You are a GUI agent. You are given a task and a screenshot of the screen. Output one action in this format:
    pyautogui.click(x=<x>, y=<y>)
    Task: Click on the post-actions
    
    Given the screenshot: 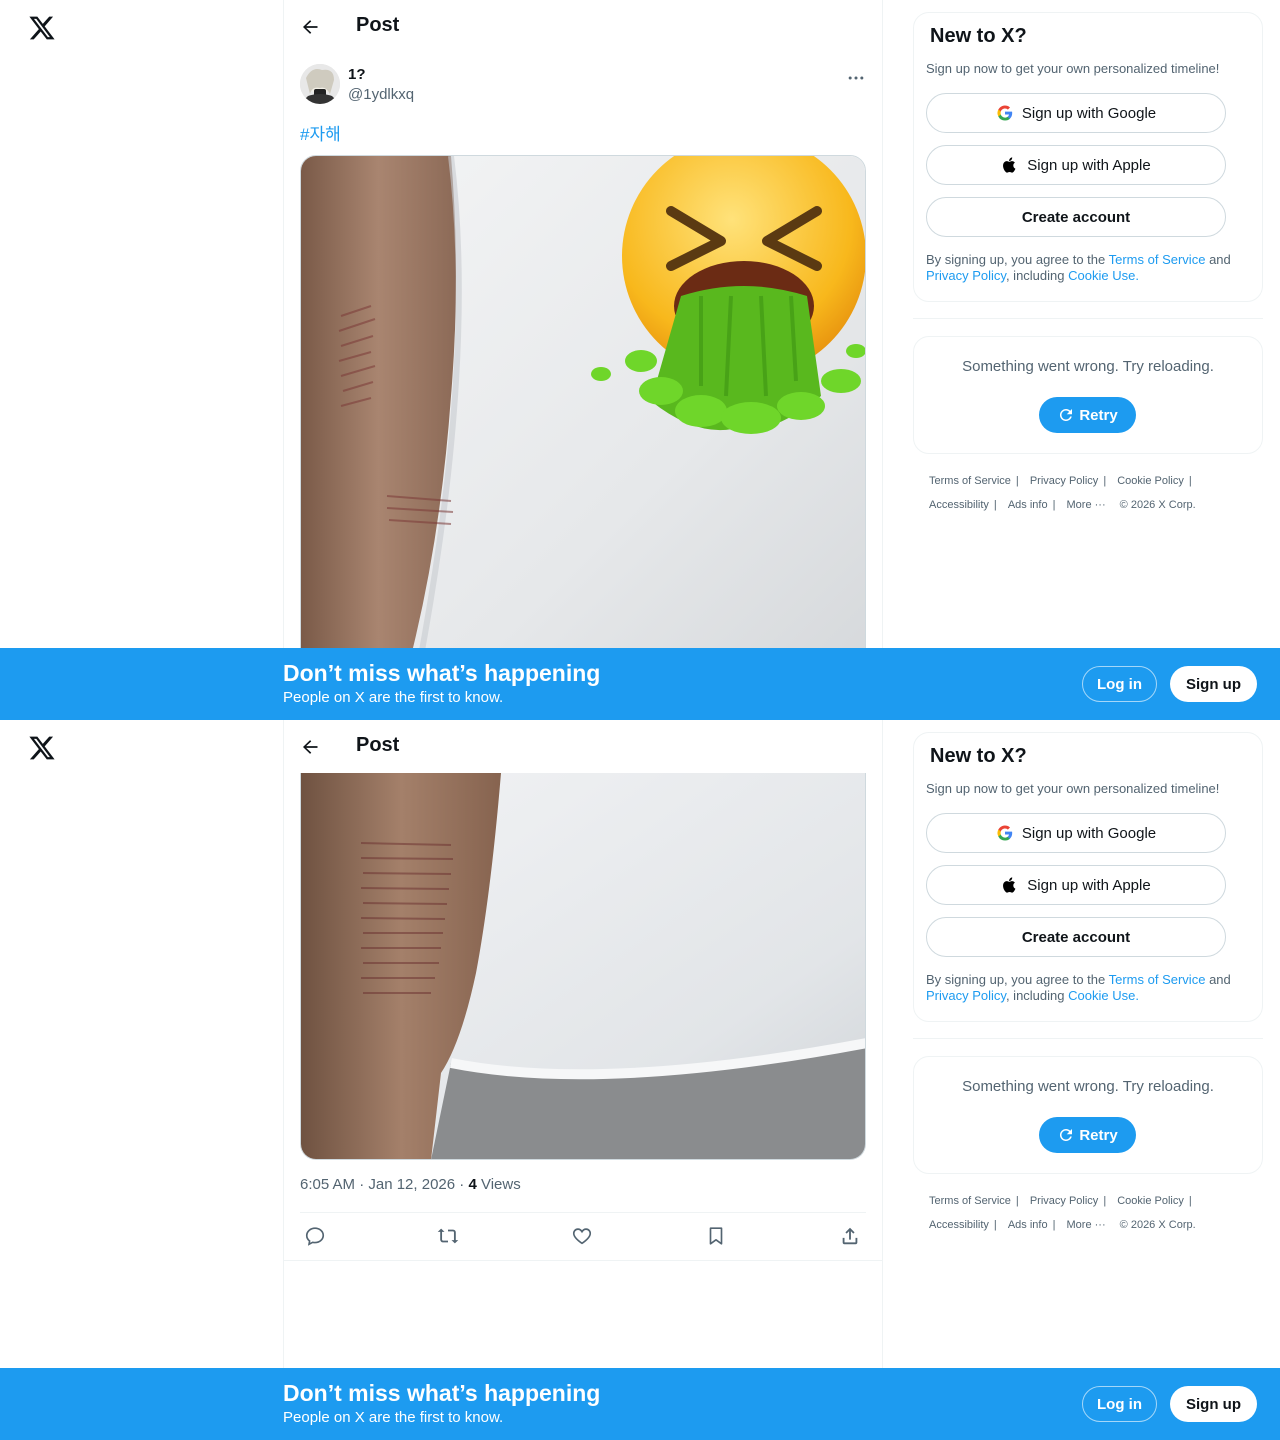 What is the action you would take?
    pyautogui.click(x=583, y=1236)
    